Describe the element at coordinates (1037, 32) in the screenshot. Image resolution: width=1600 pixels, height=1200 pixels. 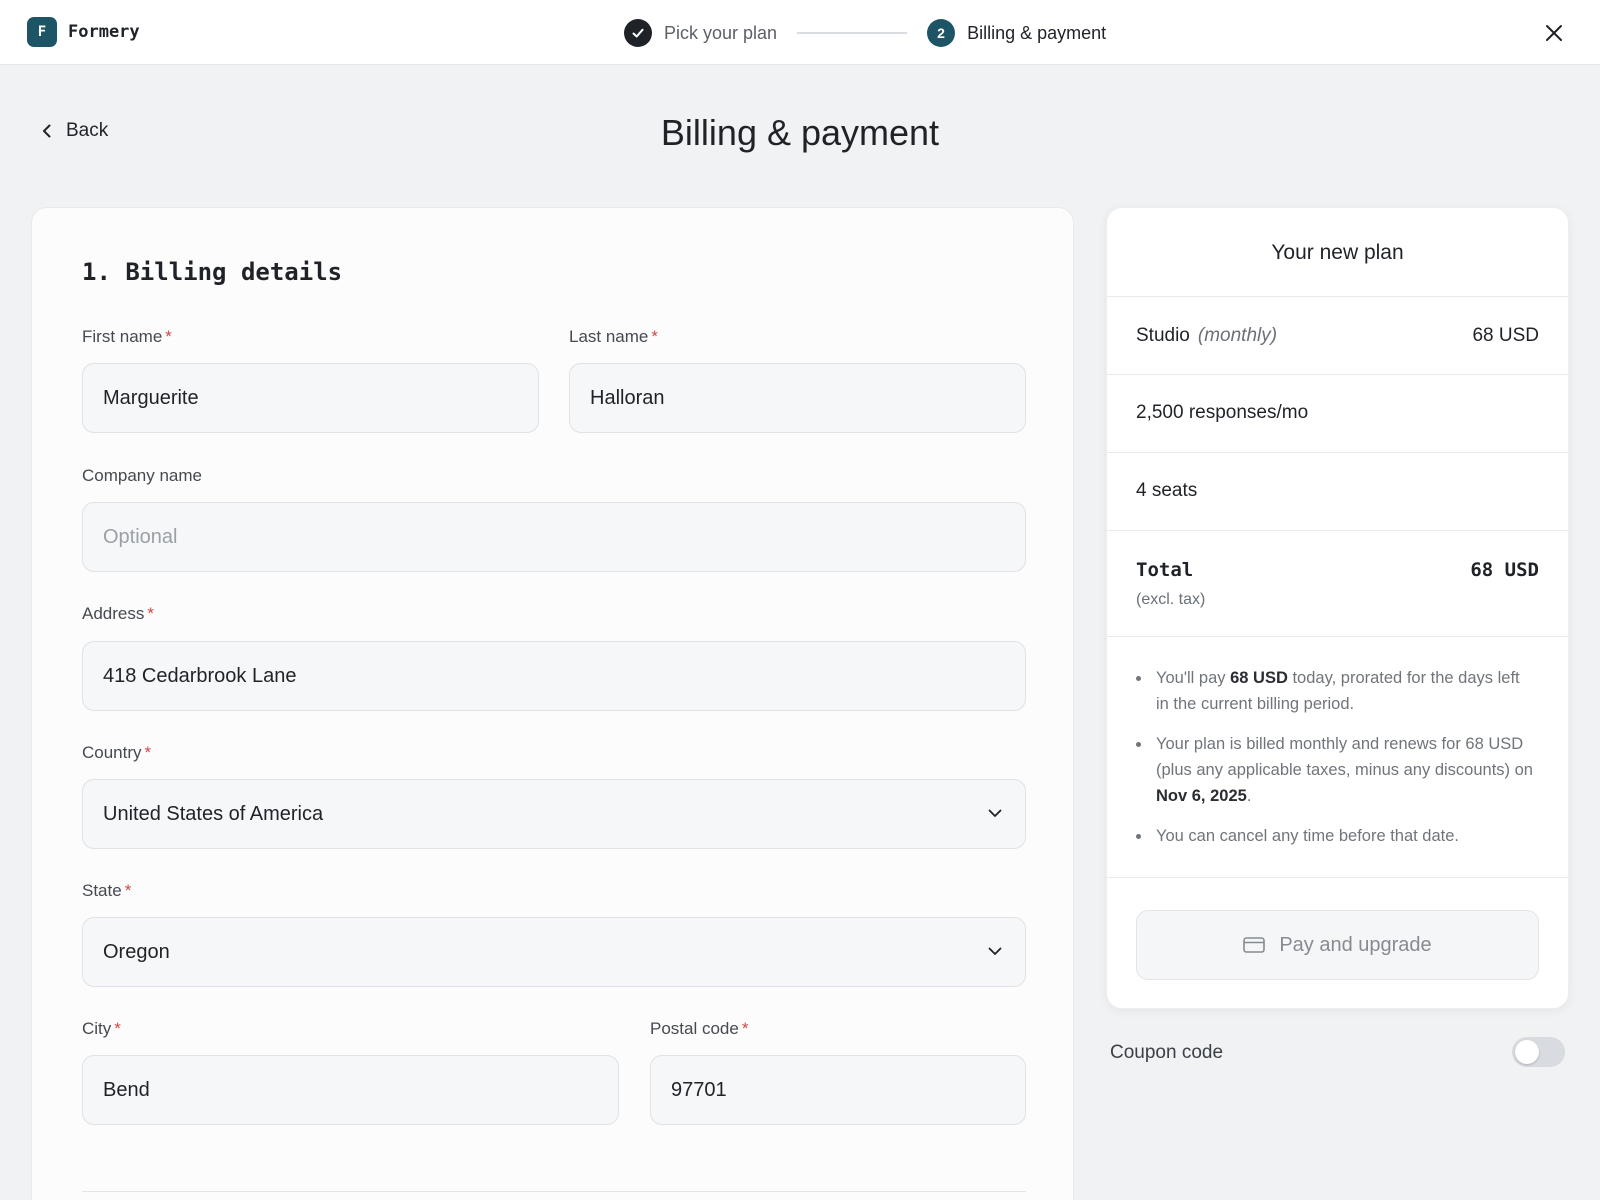
I see `step-2-label: Billing & payment` at that location.